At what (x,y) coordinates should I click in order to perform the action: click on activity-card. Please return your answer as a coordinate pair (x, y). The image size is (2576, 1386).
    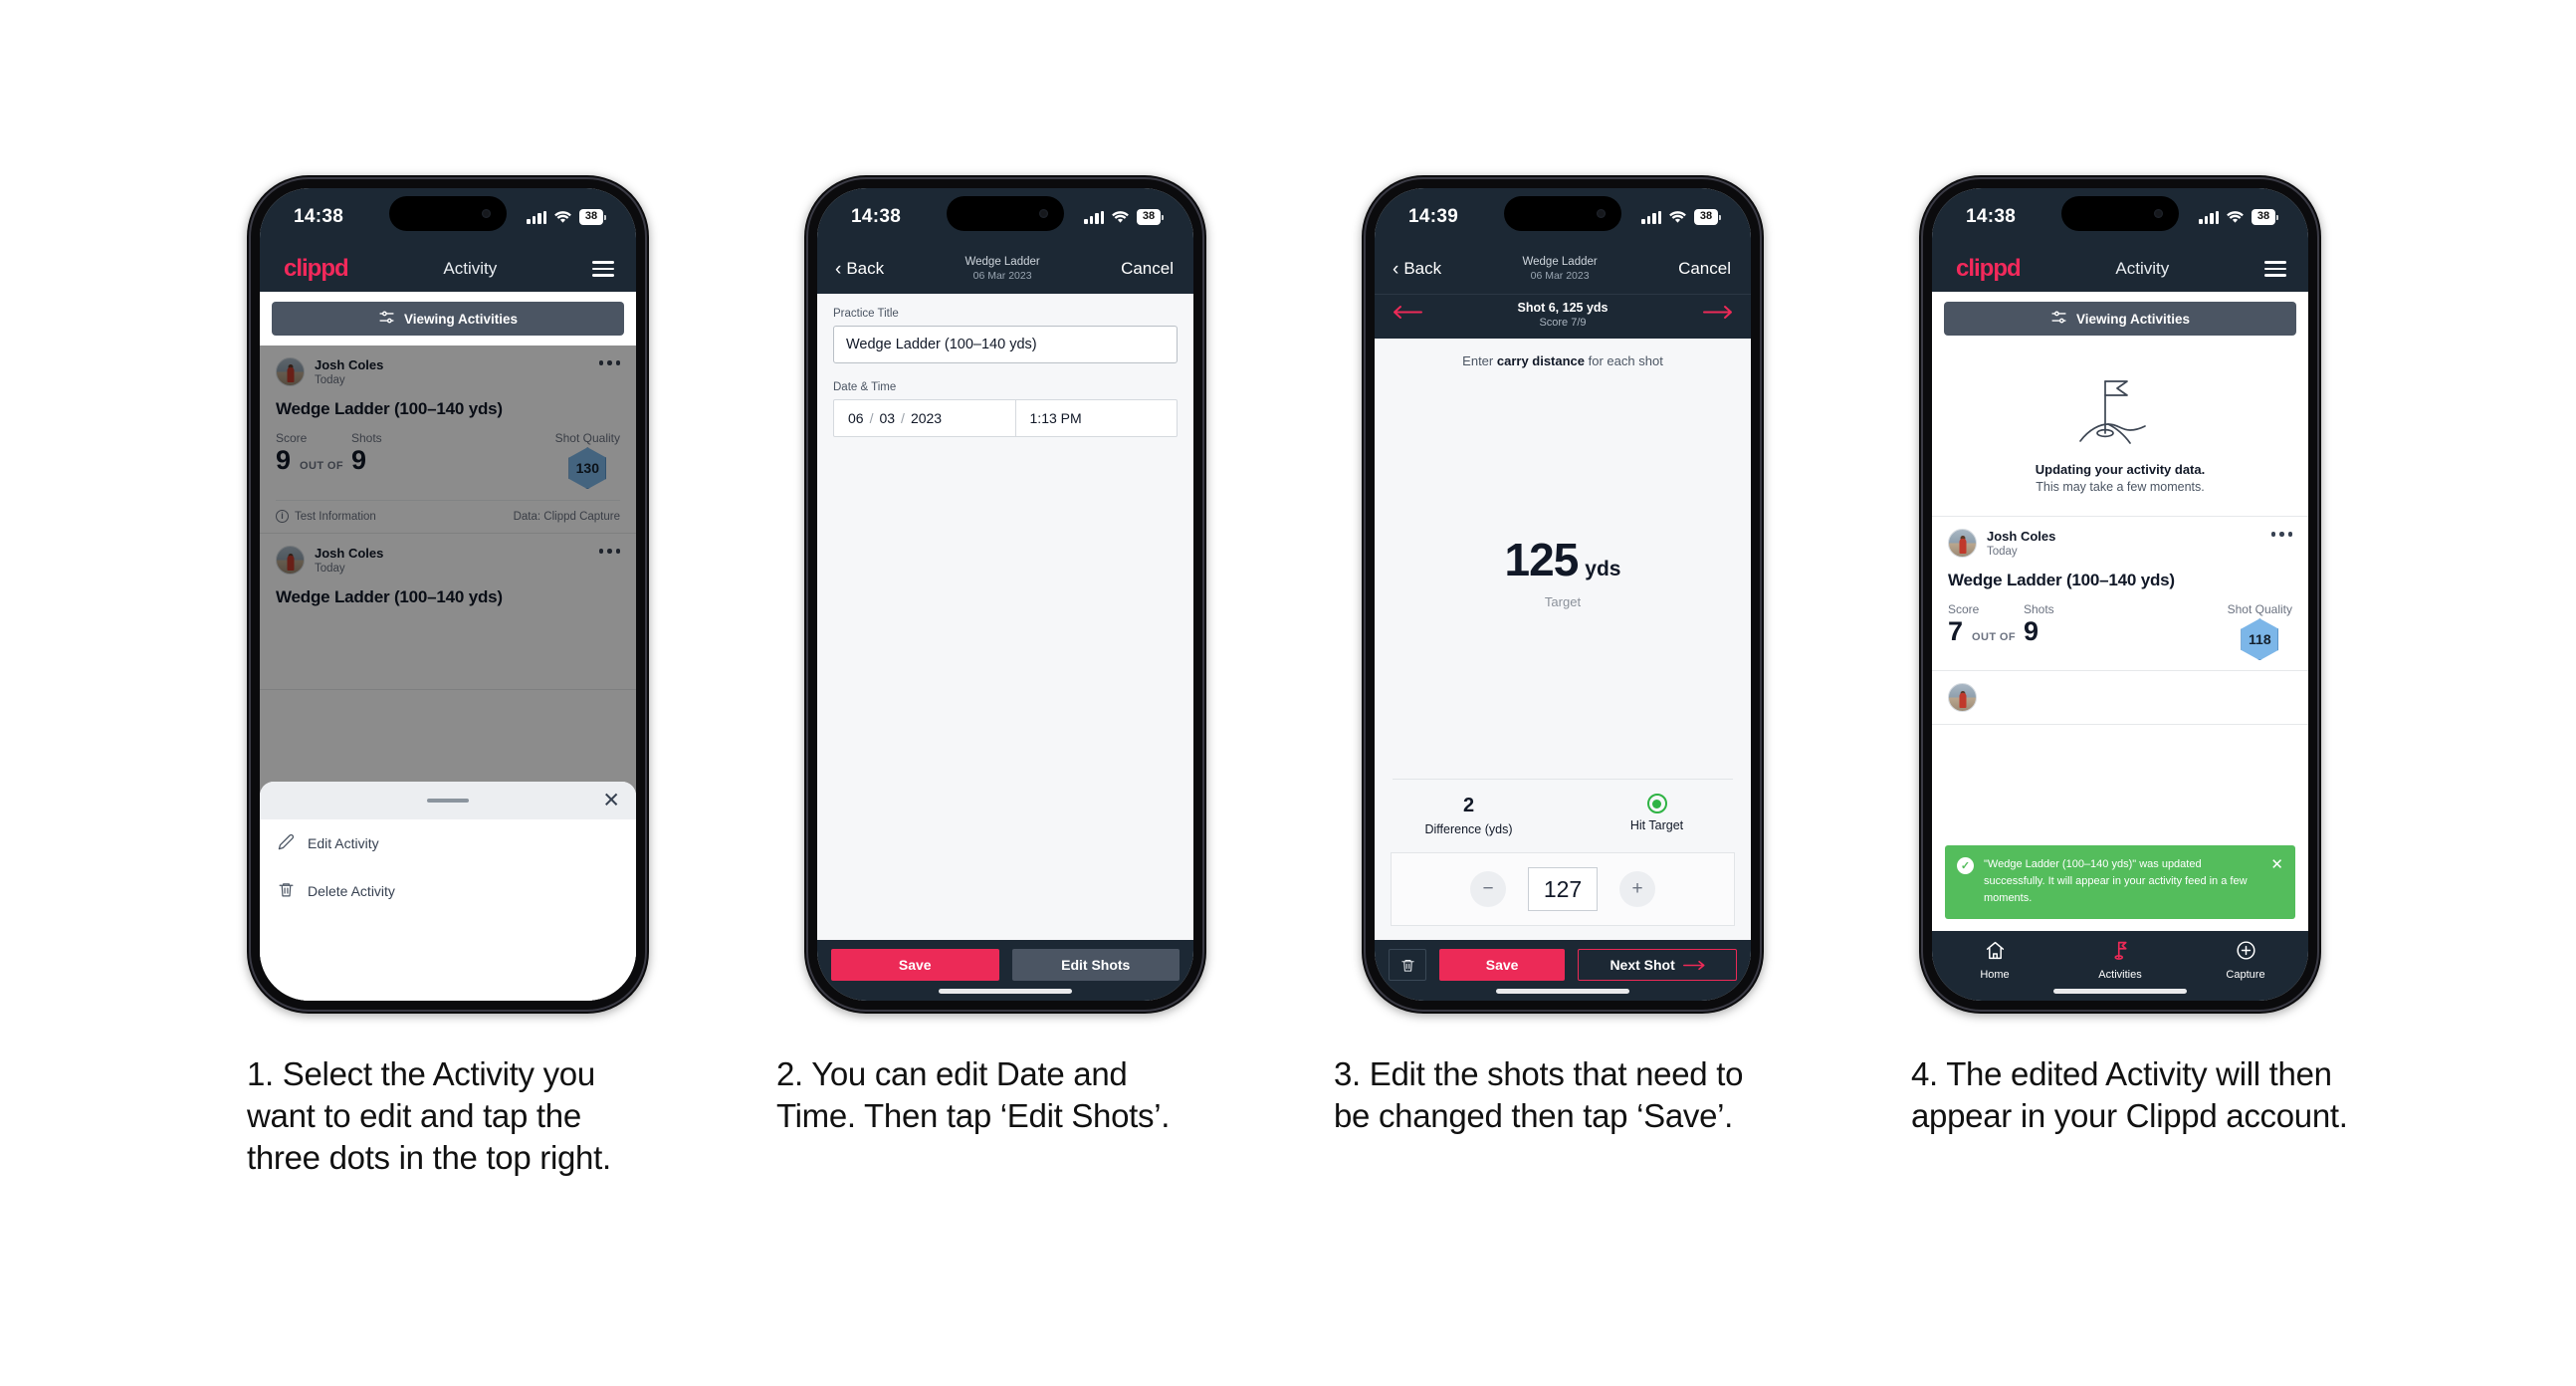
    Looking at the image, I should click on (2120, 698).